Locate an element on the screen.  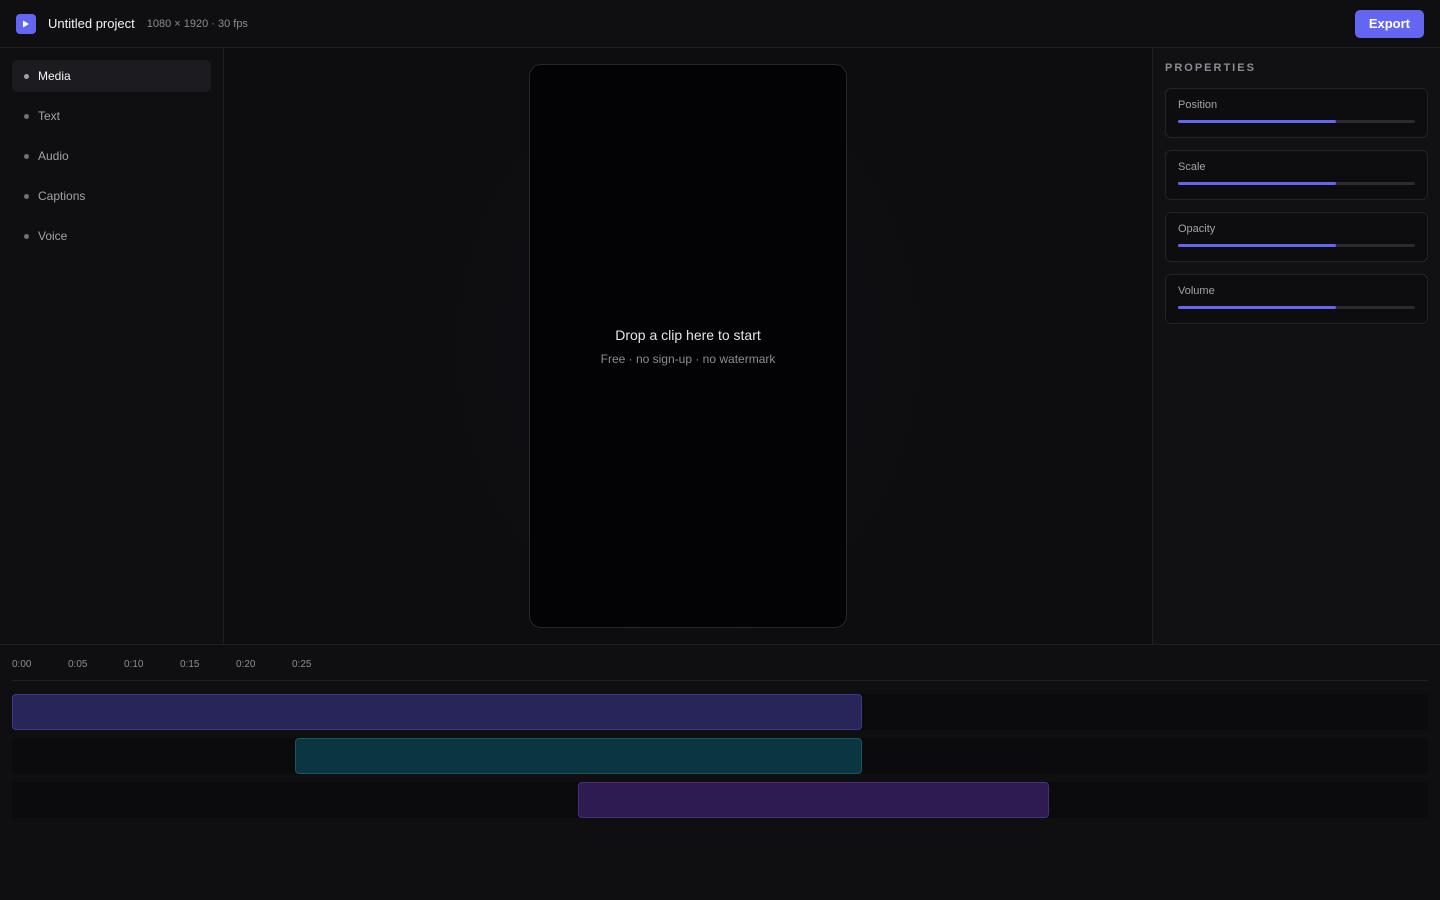
property-label: Opacity is located at coordinates (1197, 229).